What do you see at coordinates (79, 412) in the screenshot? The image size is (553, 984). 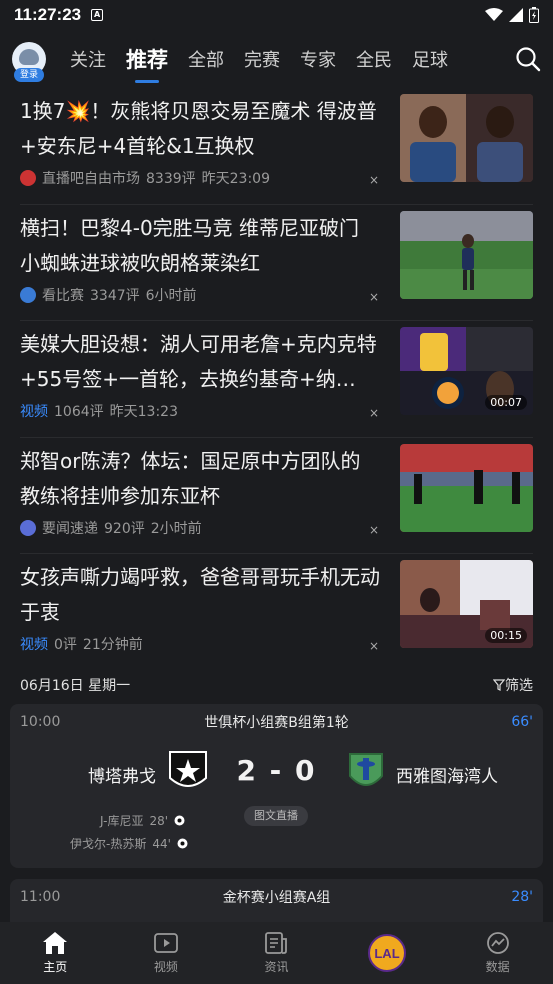 I see `news-comments: 1064评` at bounding box center [79, 412].